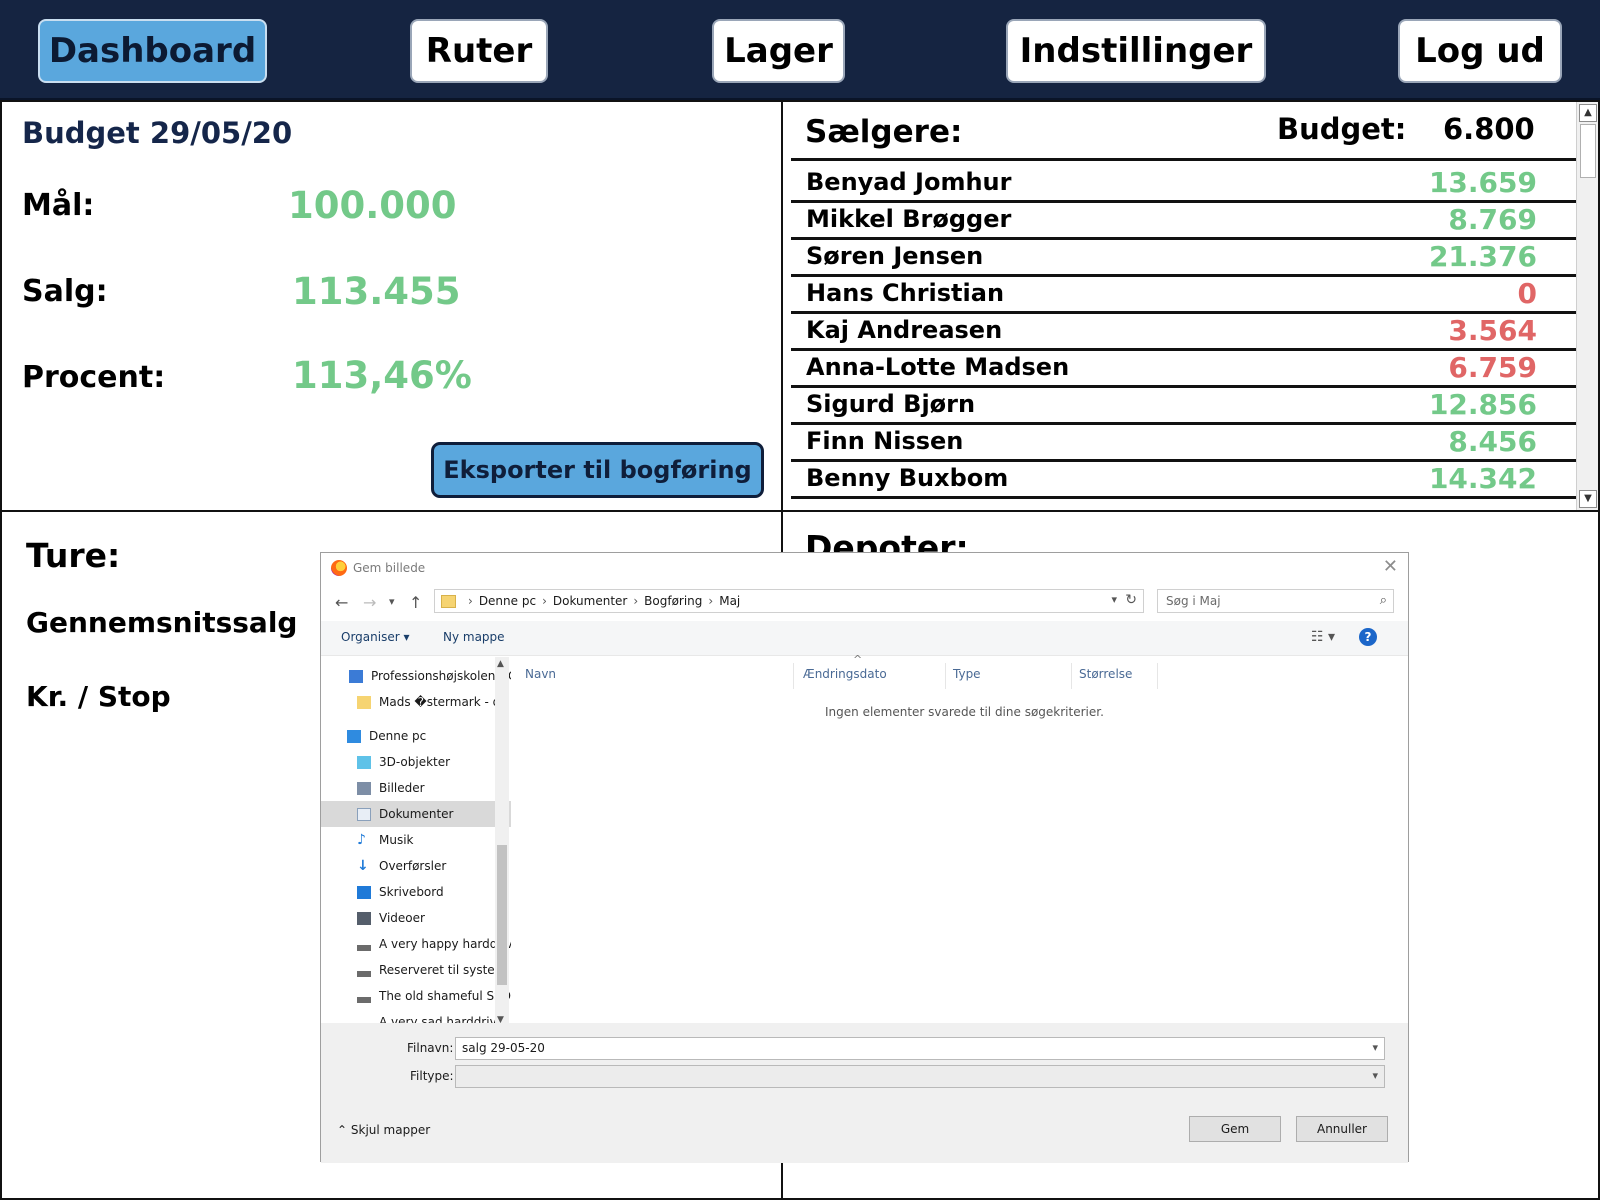 The width and height of the screenshot is (1600, 1200). What do you see at coordinates (1184, 184) in the screenshot?
I see `seller-row: Benyad Jomhur 13.659` at bounding box center [1184, 184].